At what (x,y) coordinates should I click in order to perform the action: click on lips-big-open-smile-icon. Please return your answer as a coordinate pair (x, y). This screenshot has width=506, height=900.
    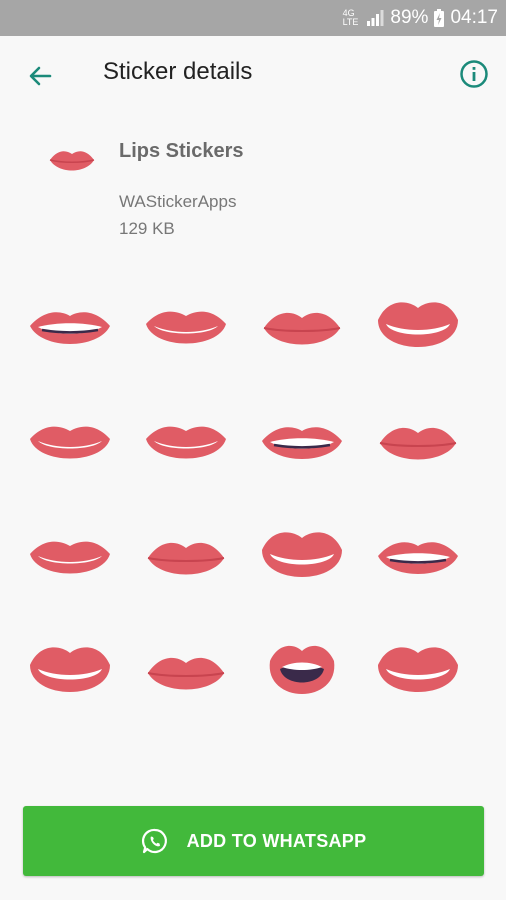
    Looking at the image, I should click on (302, 554).